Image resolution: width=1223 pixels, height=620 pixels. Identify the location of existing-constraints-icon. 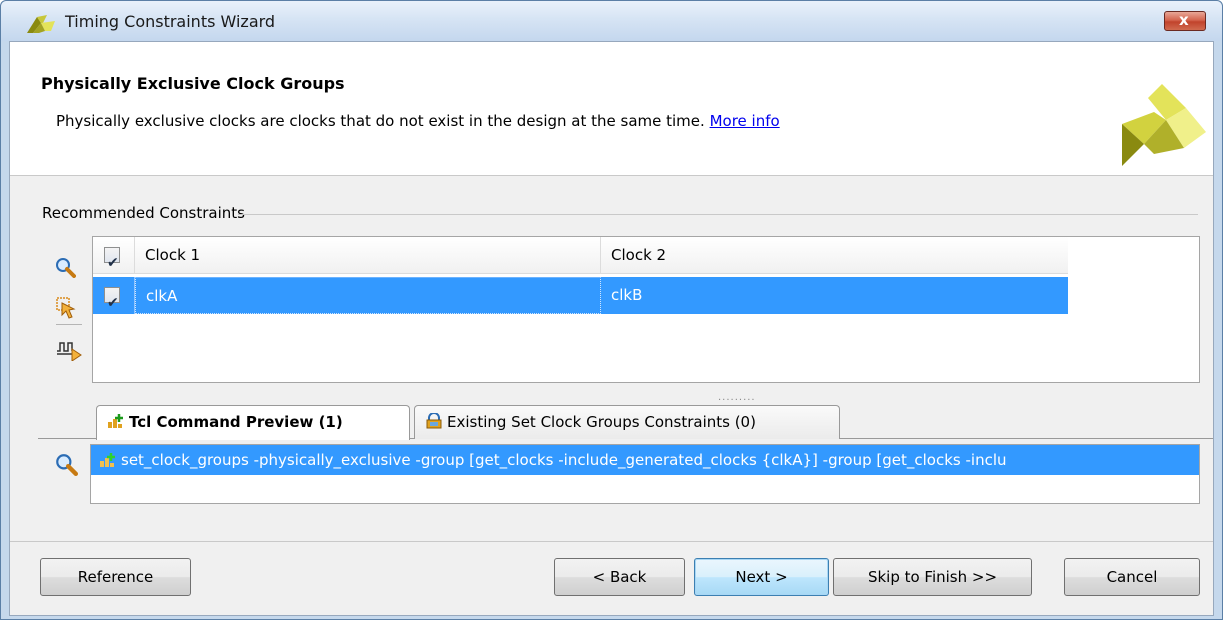
(434, 421).